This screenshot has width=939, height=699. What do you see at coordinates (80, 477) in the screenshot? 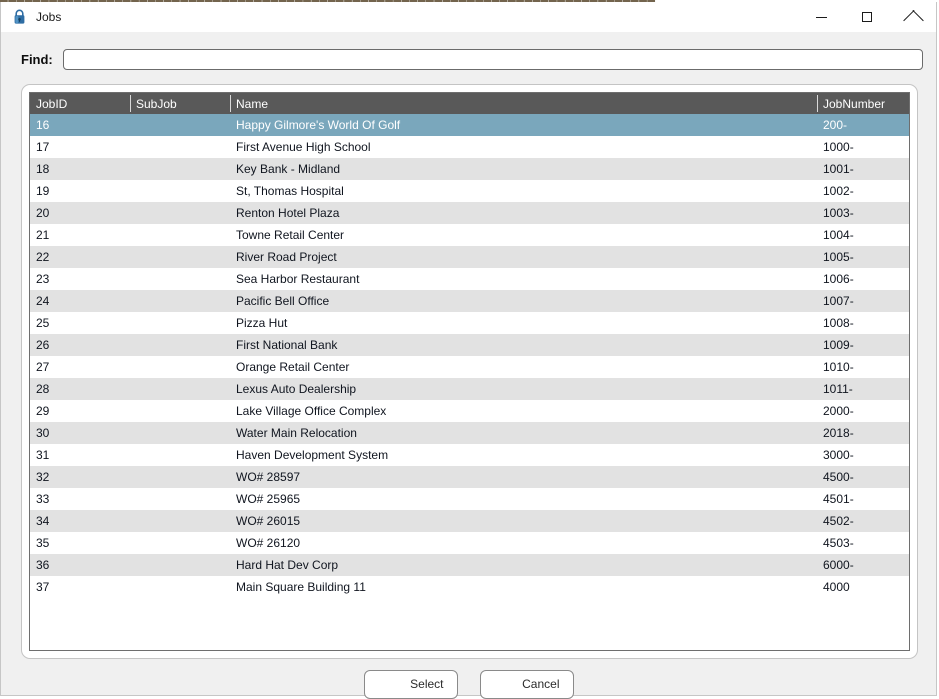
I see `cell-jobid: 32` at bounding box center [80, 477].